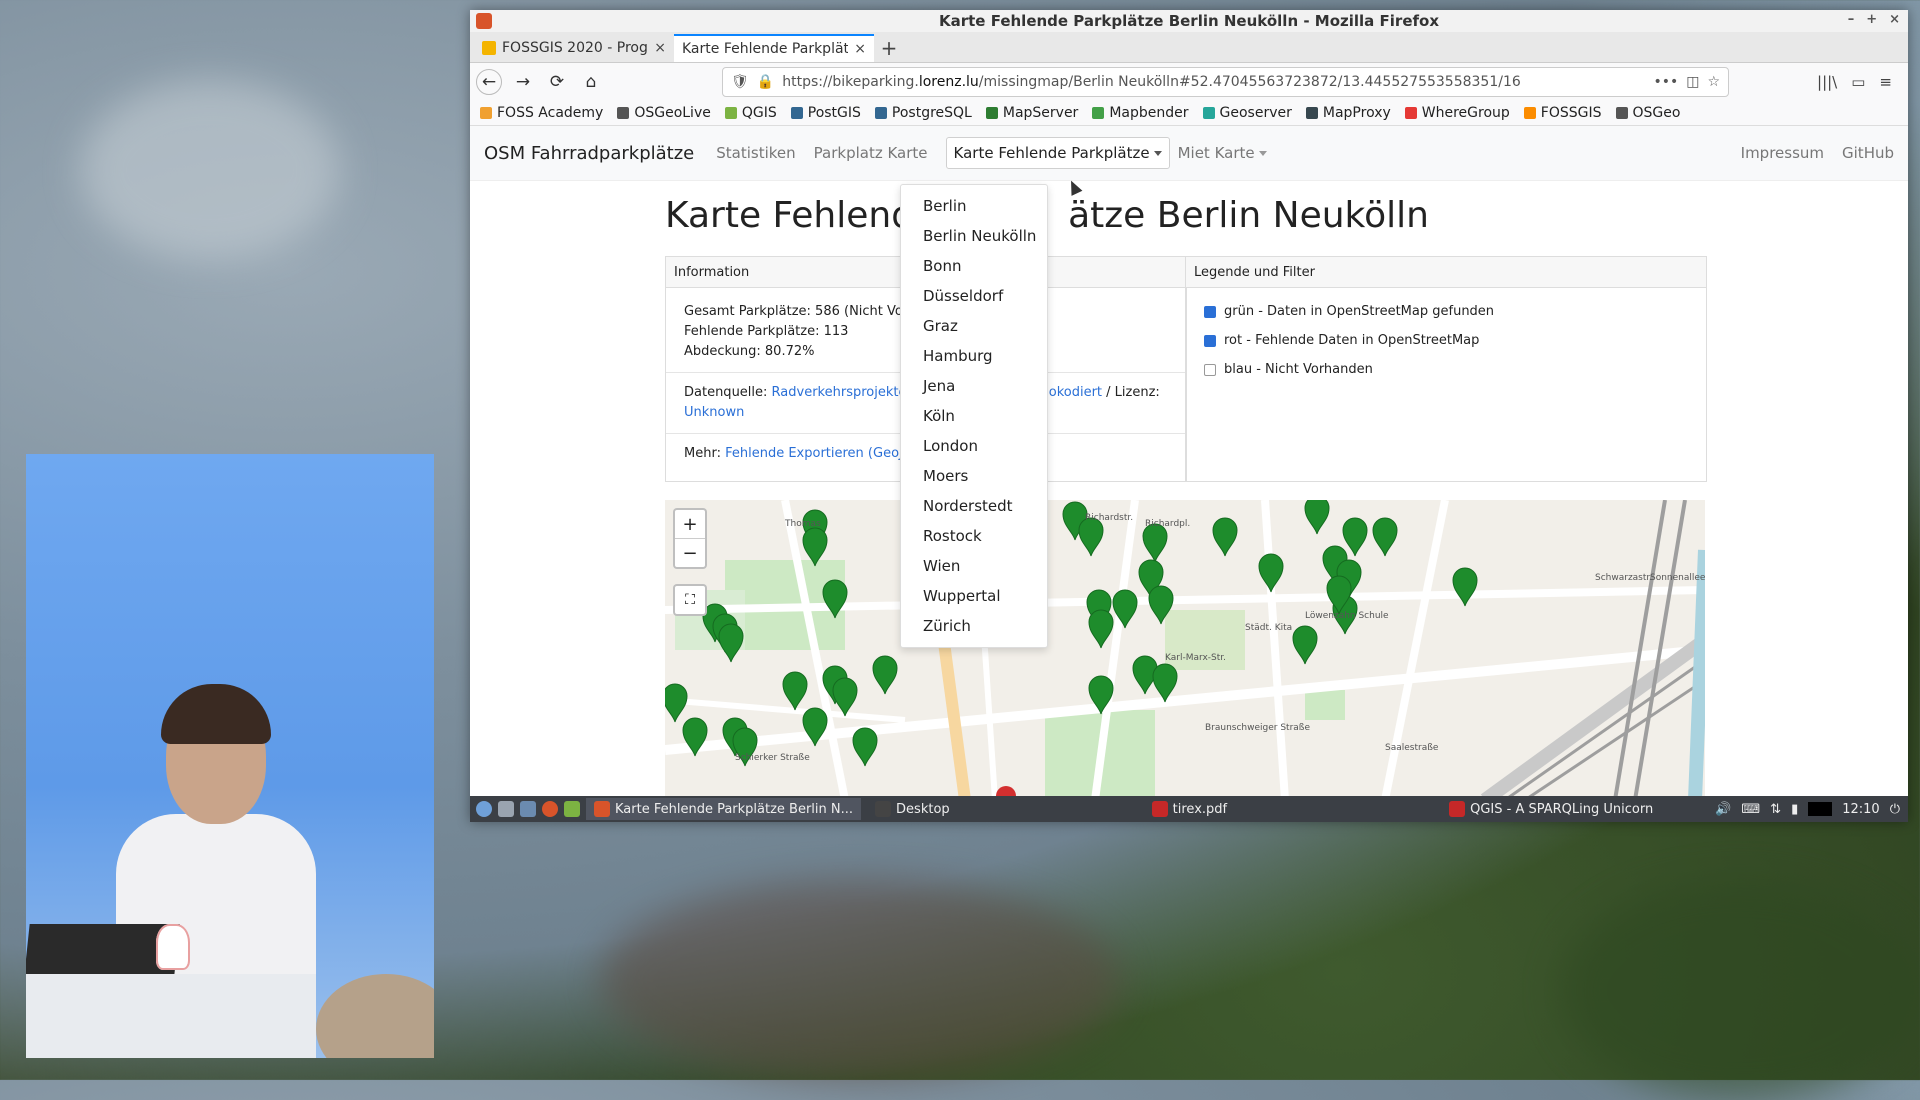 This screenshot has width=1920, height=1100. What do you see at coordinates (974, 536) in the screenshot?
I see `dropdown-item: Rostock` at bounding box center [974, 536].